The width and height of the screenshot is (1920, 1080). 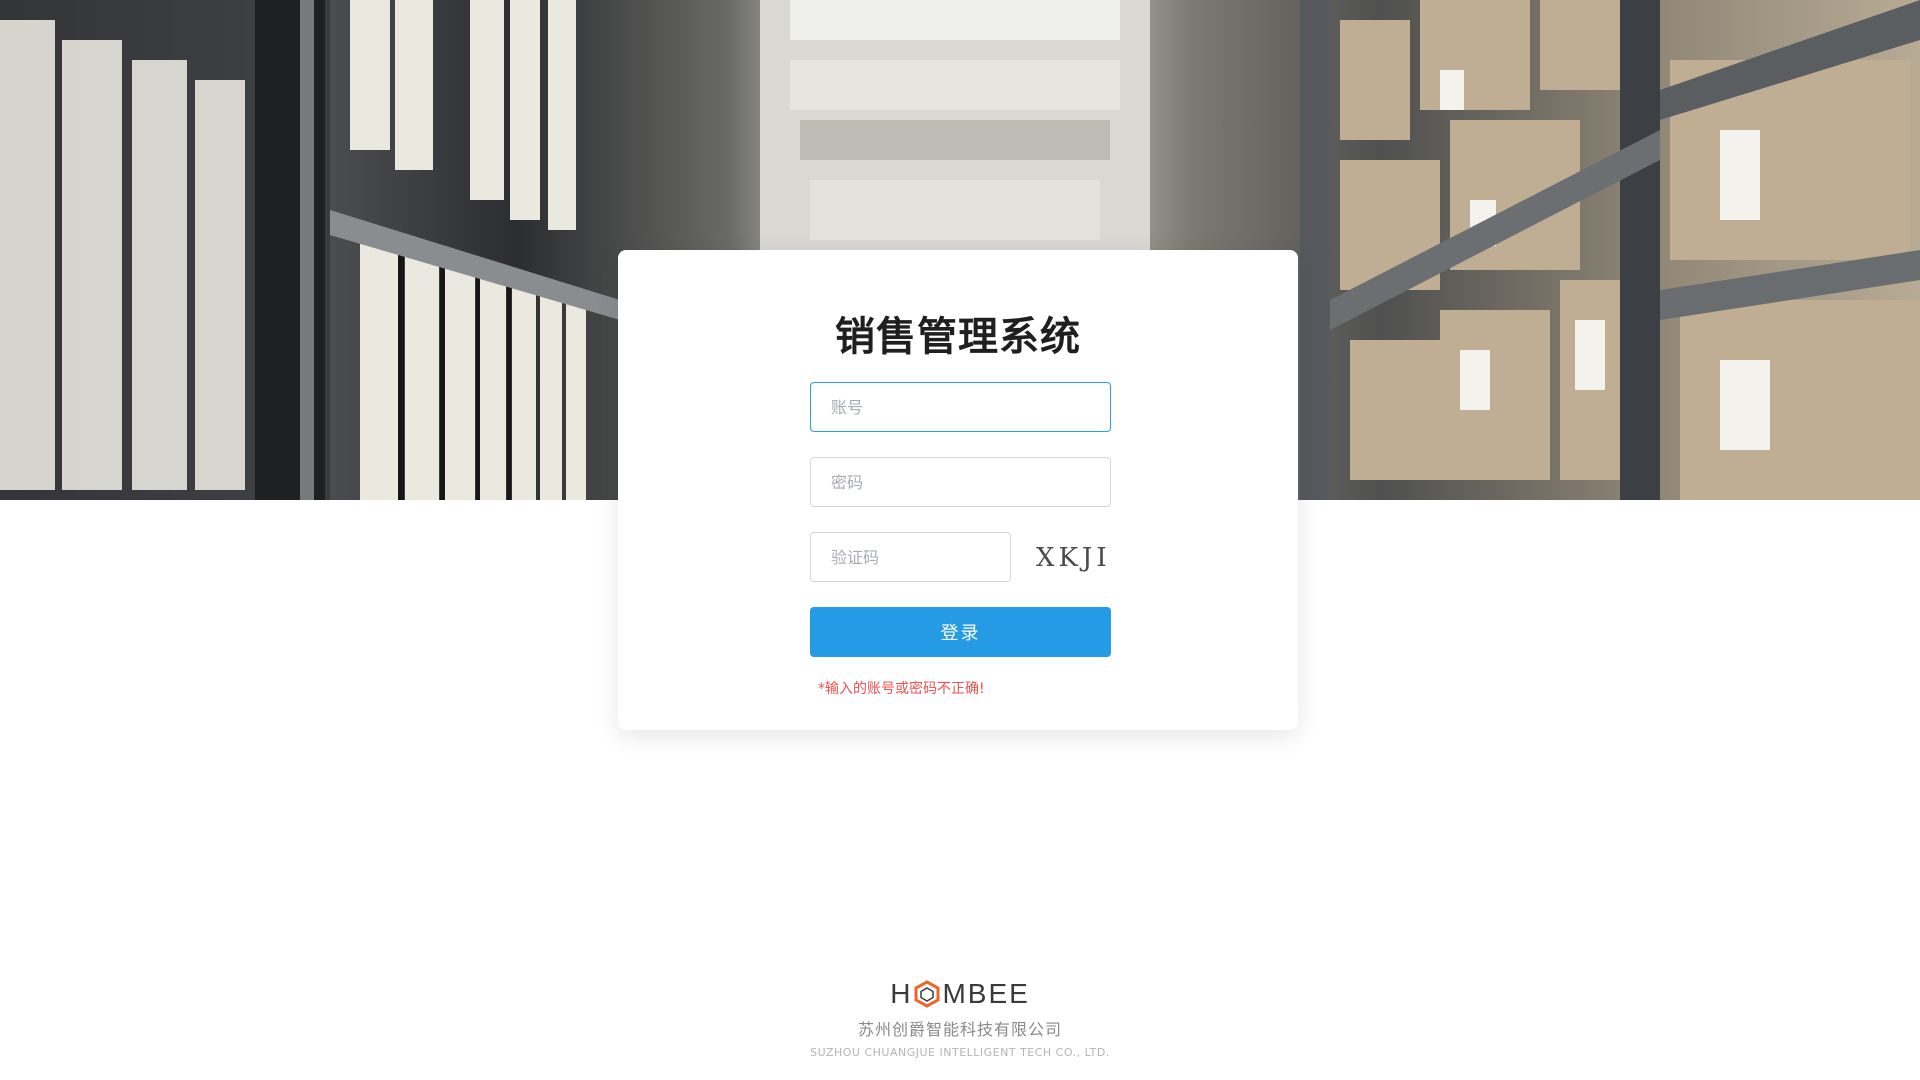 I want to click on captcha-image: XKJI, so click(x=1076, y=558).